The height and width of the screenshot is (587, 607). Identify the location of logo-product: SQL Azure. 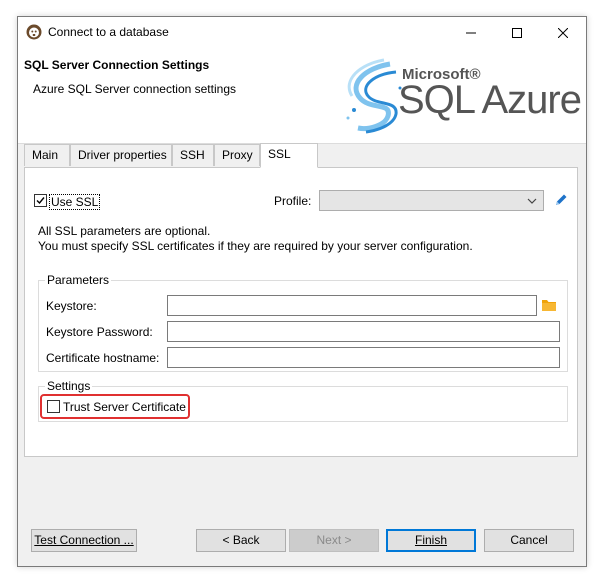
(490, 100).